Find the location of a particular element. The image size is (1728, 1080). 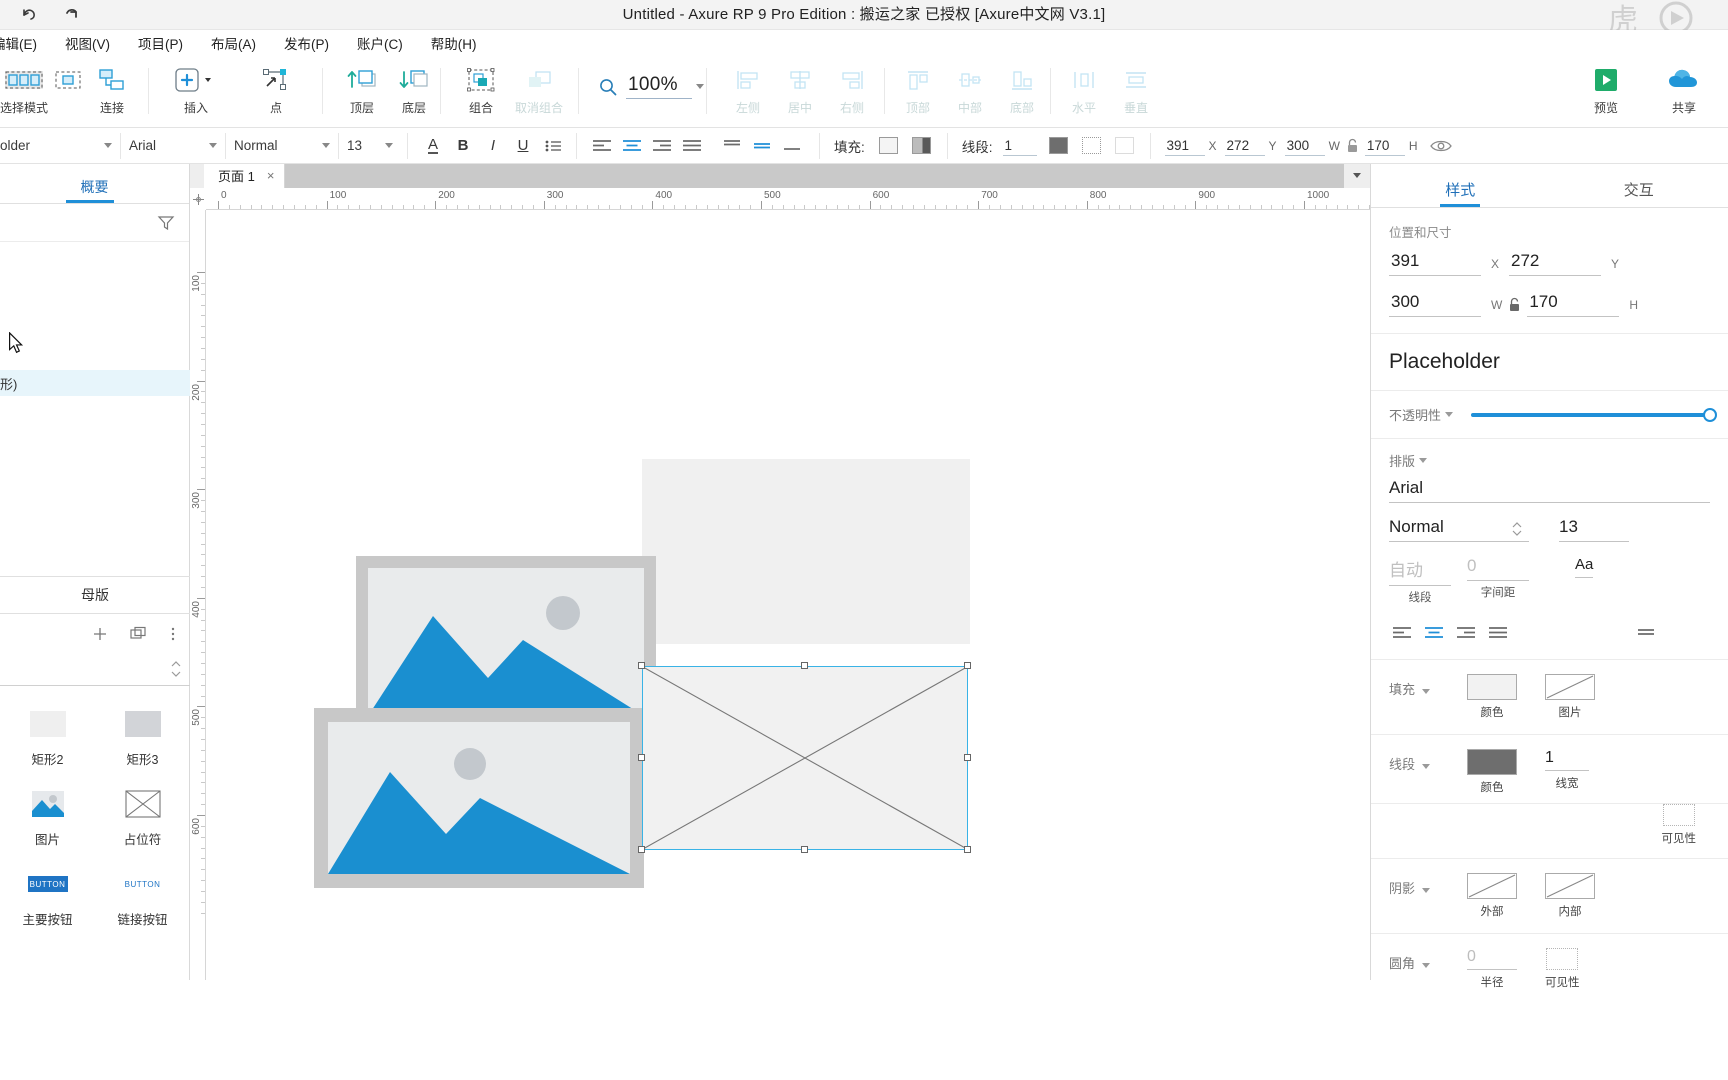

fill-color-option: 颜色 is located at coordinates (1492, 697).